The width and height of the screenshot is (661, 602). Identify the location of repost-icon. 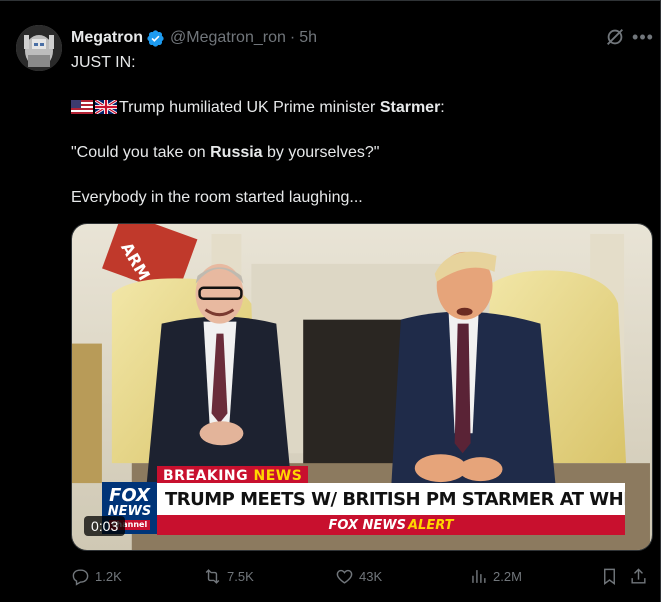
(212, 576).